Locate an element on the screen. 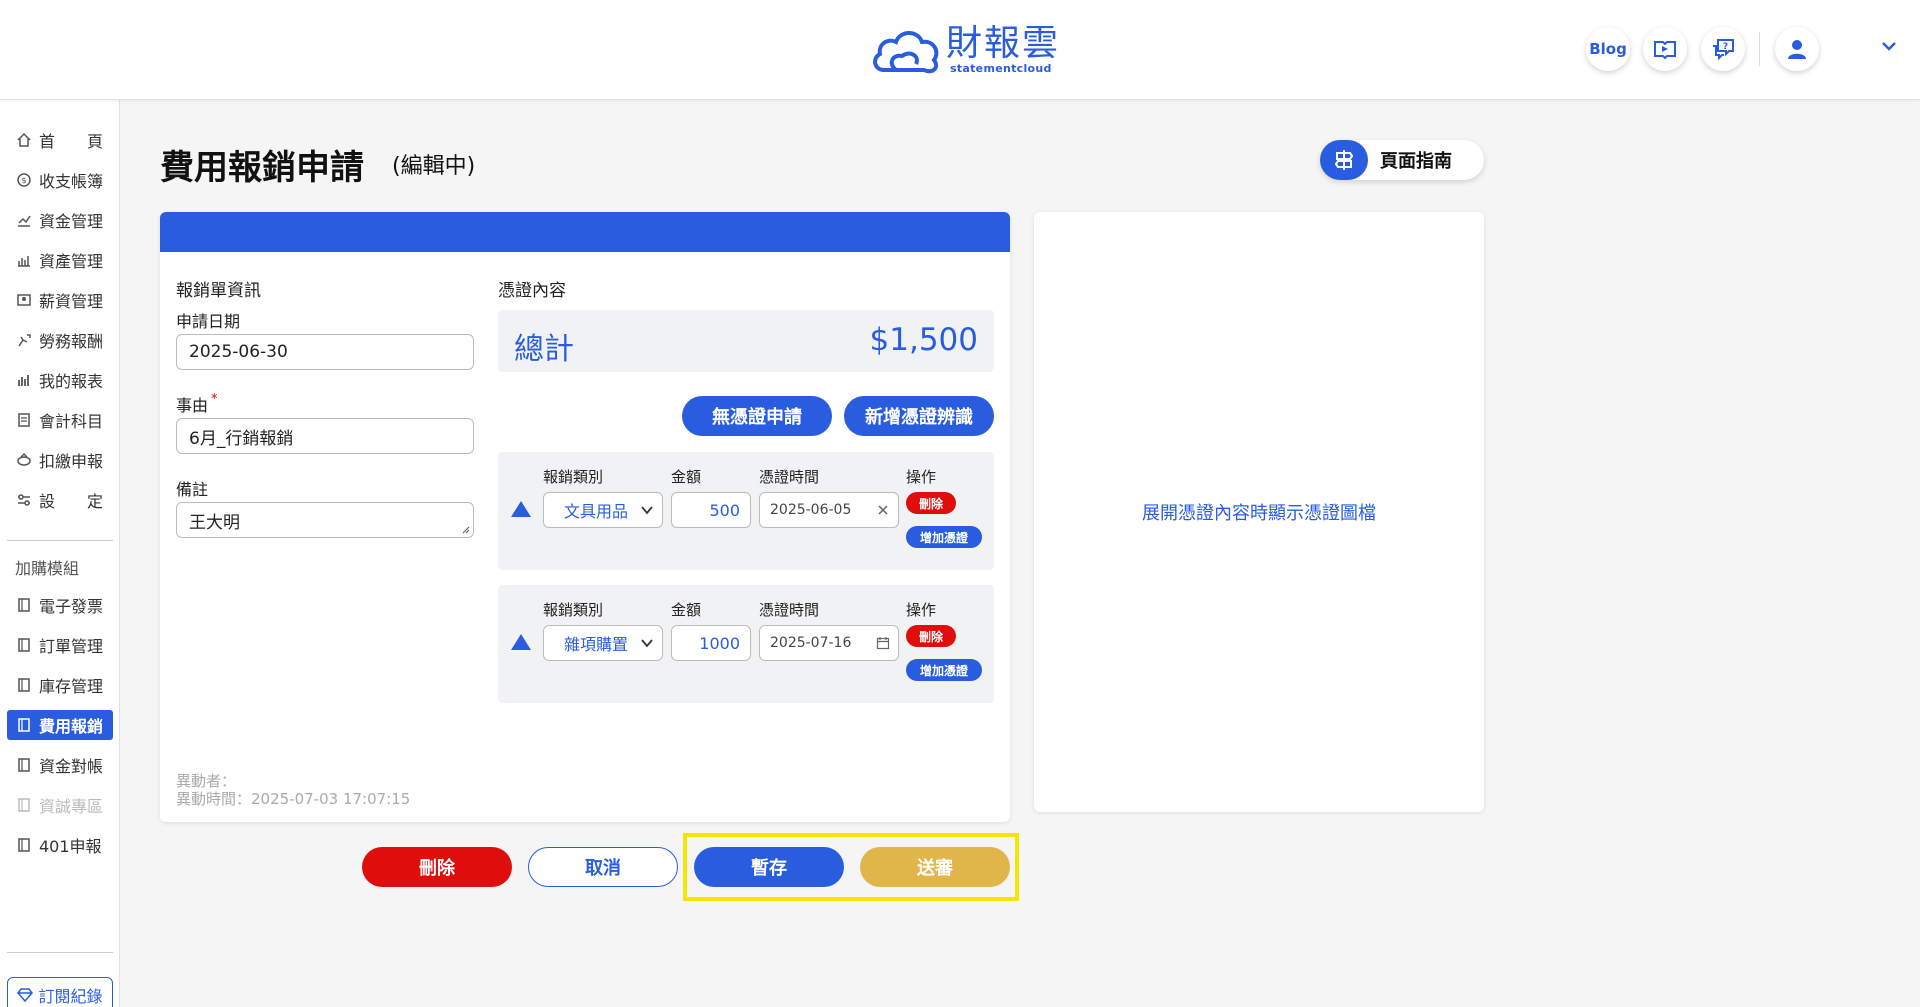  sidebar-item-label: 薪資管理 is located at coordinates (71, 301).